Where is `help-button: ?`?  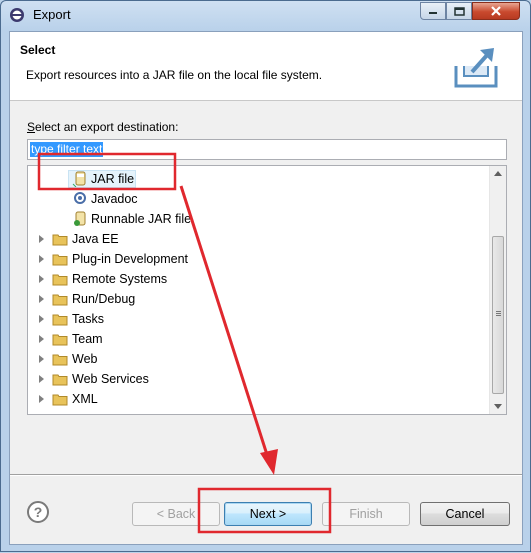
help-button: ? is located at coordinates (38, 512).